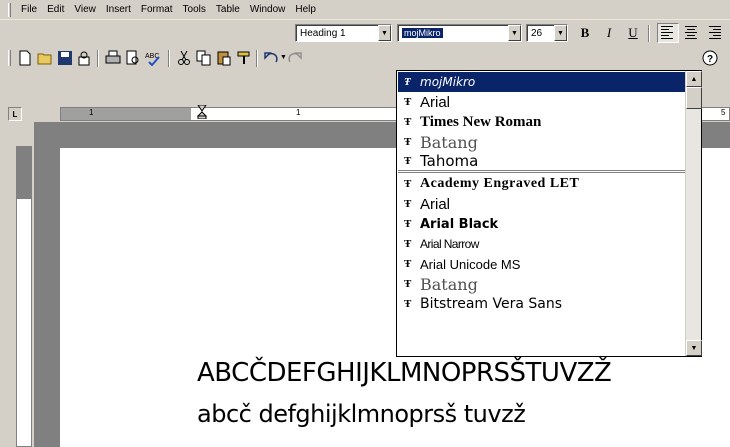 This screenshot has width=730, height=447. I want to click on font-option-arial-unicode-ms: Ŧ Arial Unicode MS, so click(541, 264).